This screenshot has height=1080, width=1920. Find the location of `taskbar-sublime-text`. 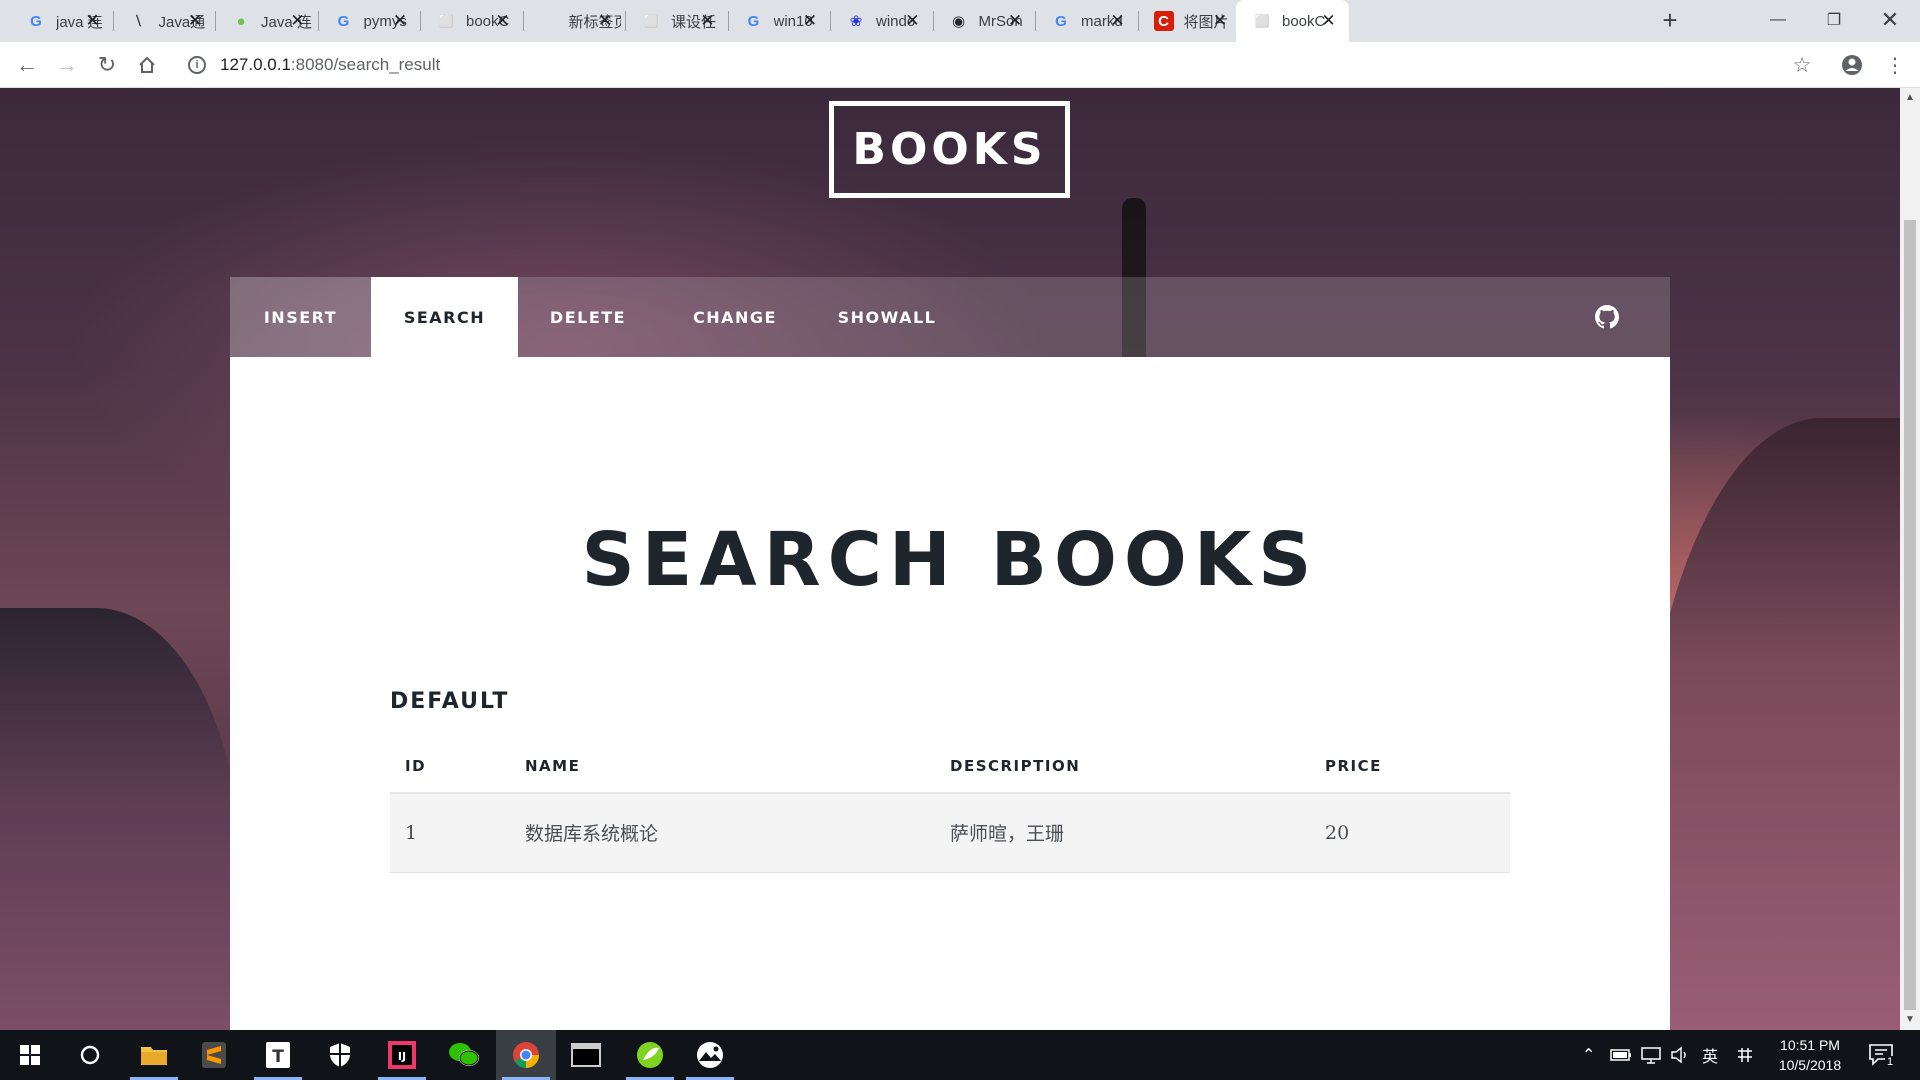

taskbar-sublime-text is located at coordinates (214, 1055).